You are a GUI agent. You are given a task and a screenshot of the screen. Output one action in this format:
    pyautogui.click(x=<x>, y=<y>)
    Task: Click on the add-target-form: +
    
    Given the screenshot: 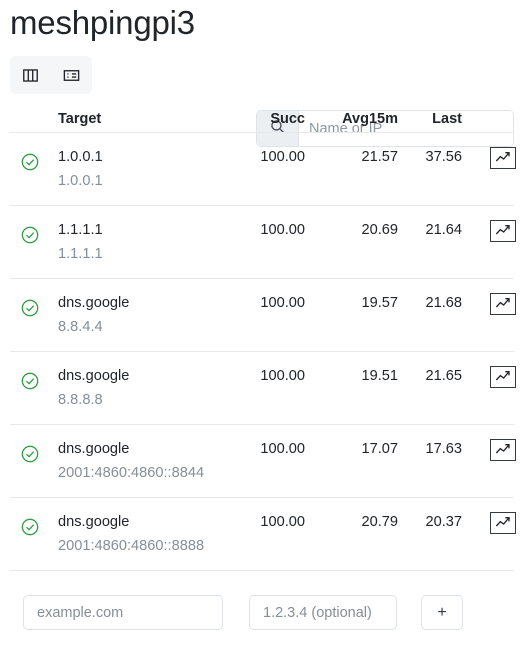 What is the action you would take?
    pyautogui.click(x=262, y=624)
    